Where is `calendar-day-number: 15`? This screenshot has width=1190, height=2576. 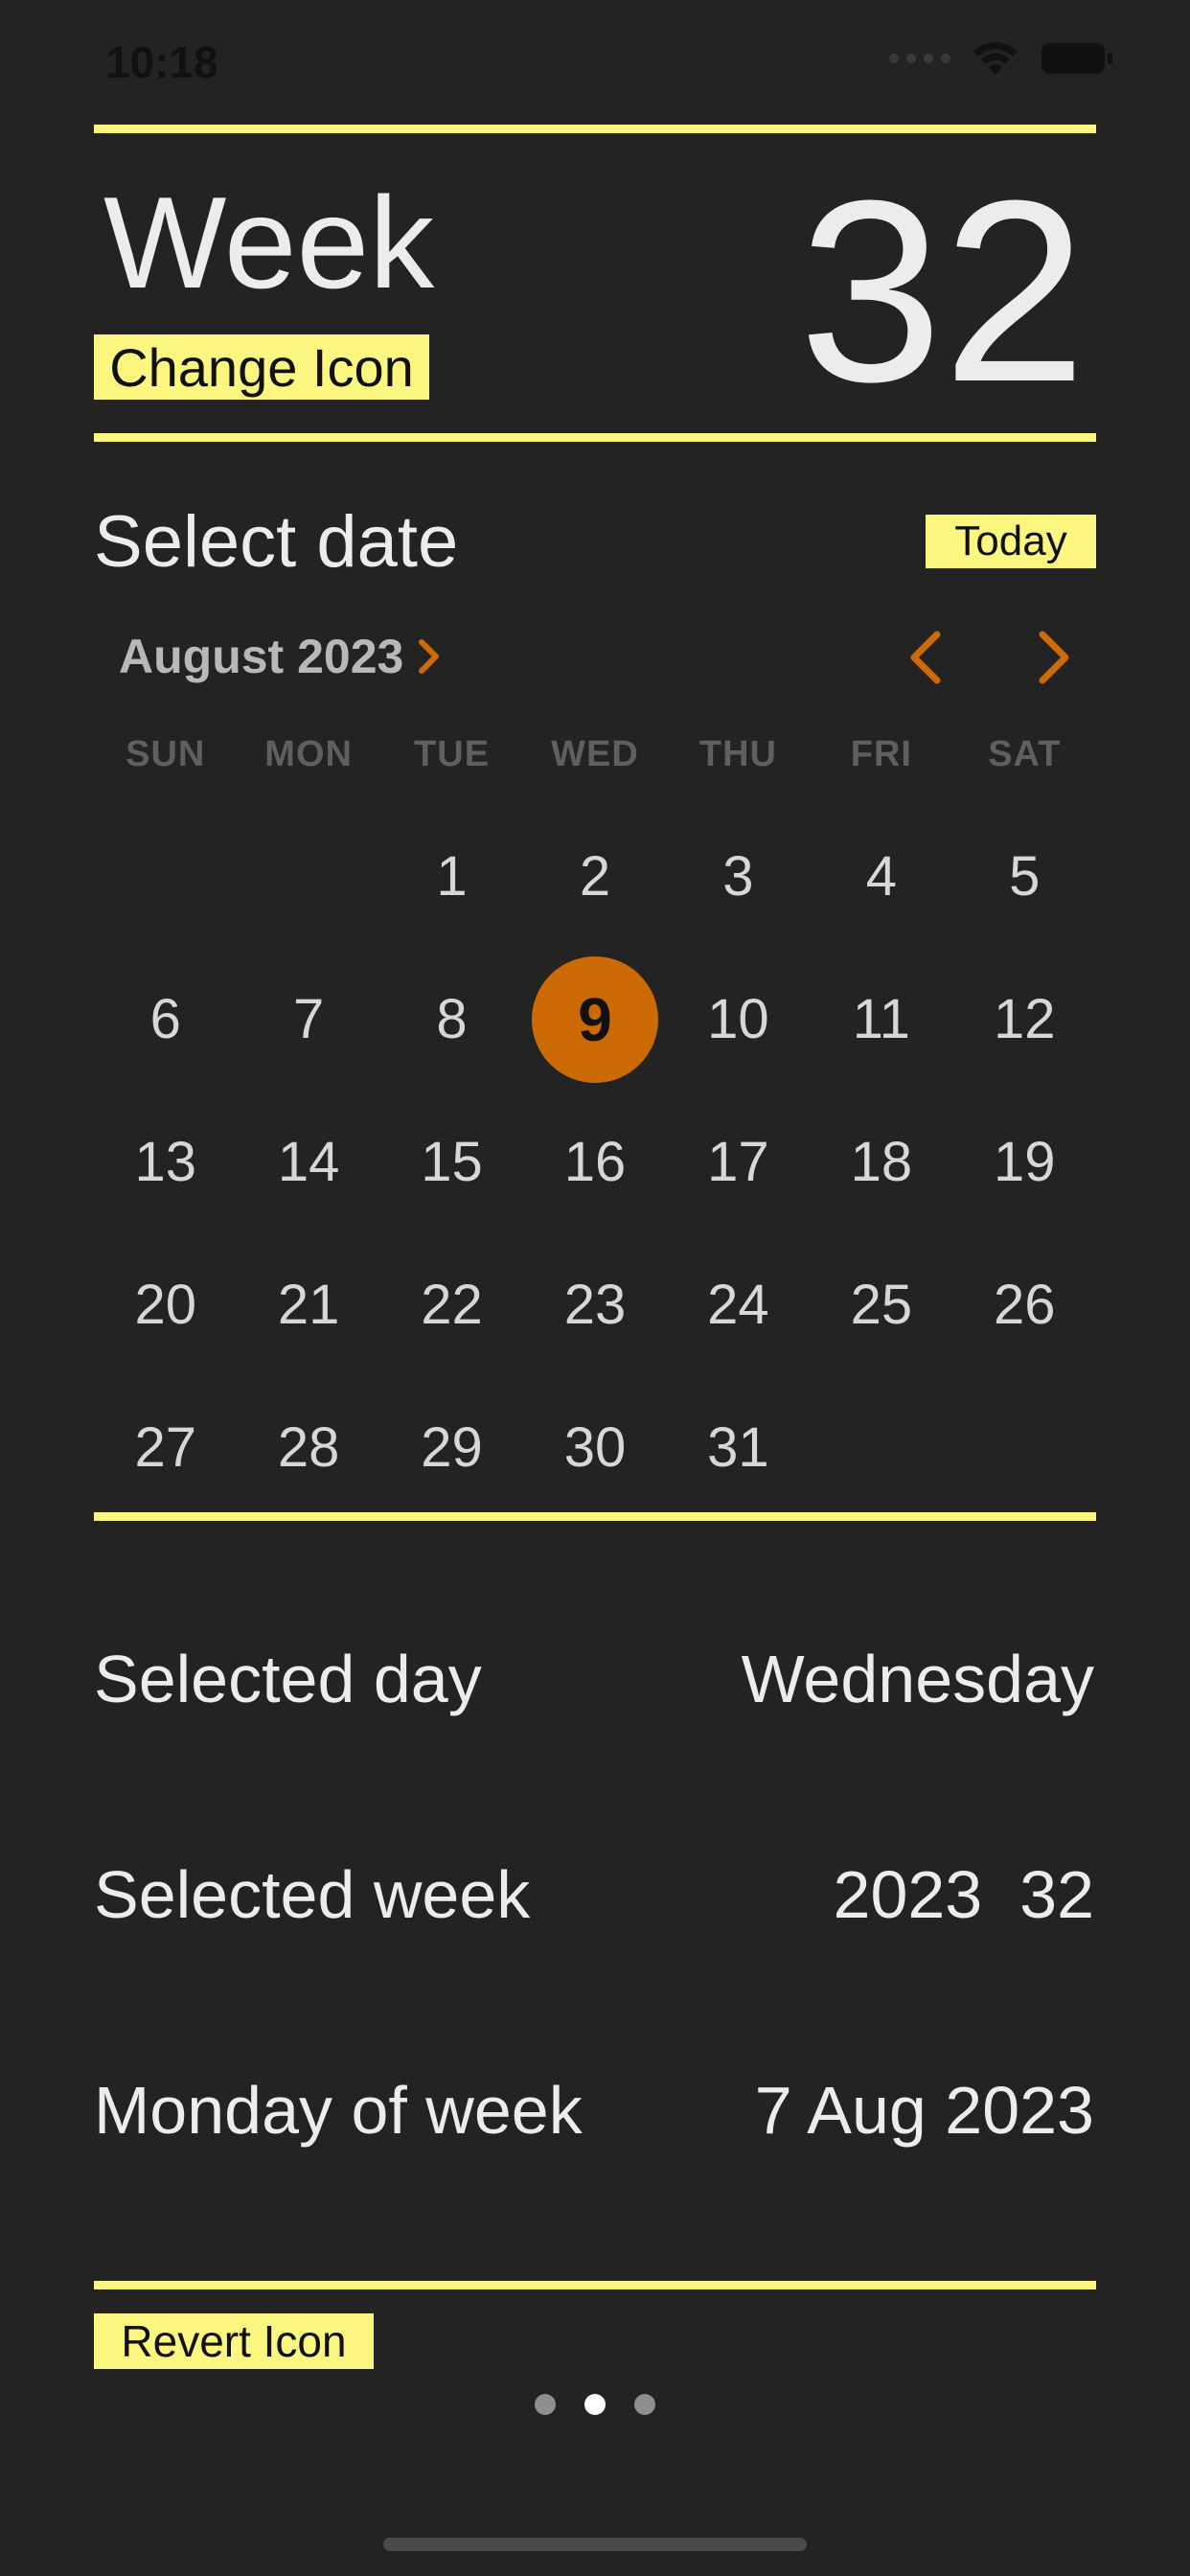
calendar-day-number: 15 is located at coordinates (452, 1162).